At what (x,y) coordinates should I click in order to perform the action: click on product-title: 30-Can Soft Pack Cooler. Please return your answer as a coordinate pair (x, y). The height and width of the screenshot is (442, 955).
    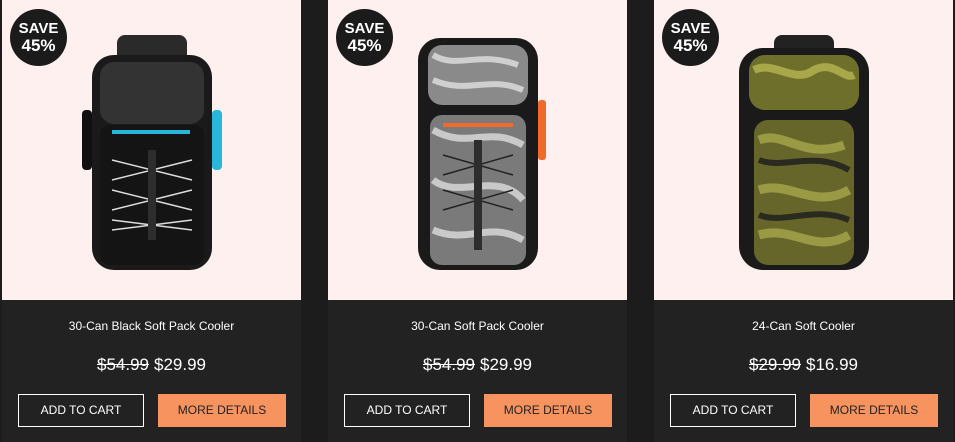
    Looking at the image, I should click on (477, 326).